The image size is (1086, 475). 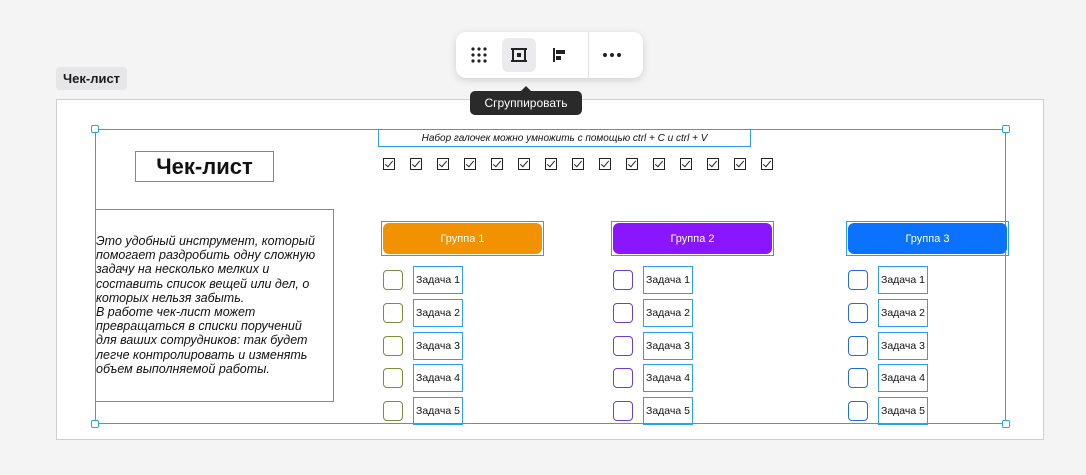 I want to click on resize-handle-bottom-left, so click(x=95, y=424).